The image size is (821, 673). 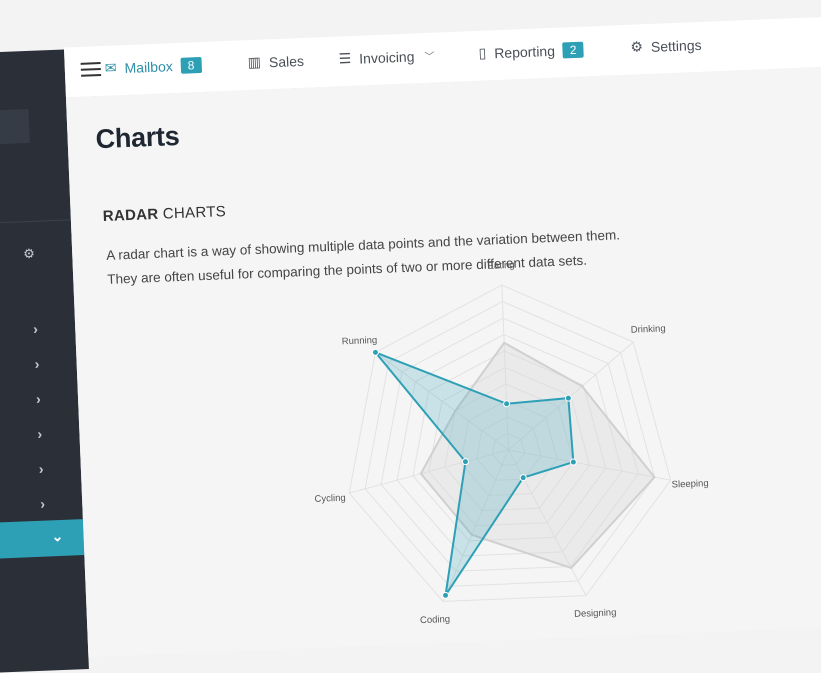 What do you see at coordinates (286, 61) in the screenshot?
I see `nav-sales-label: Sales` at bounding box center [286, 61].